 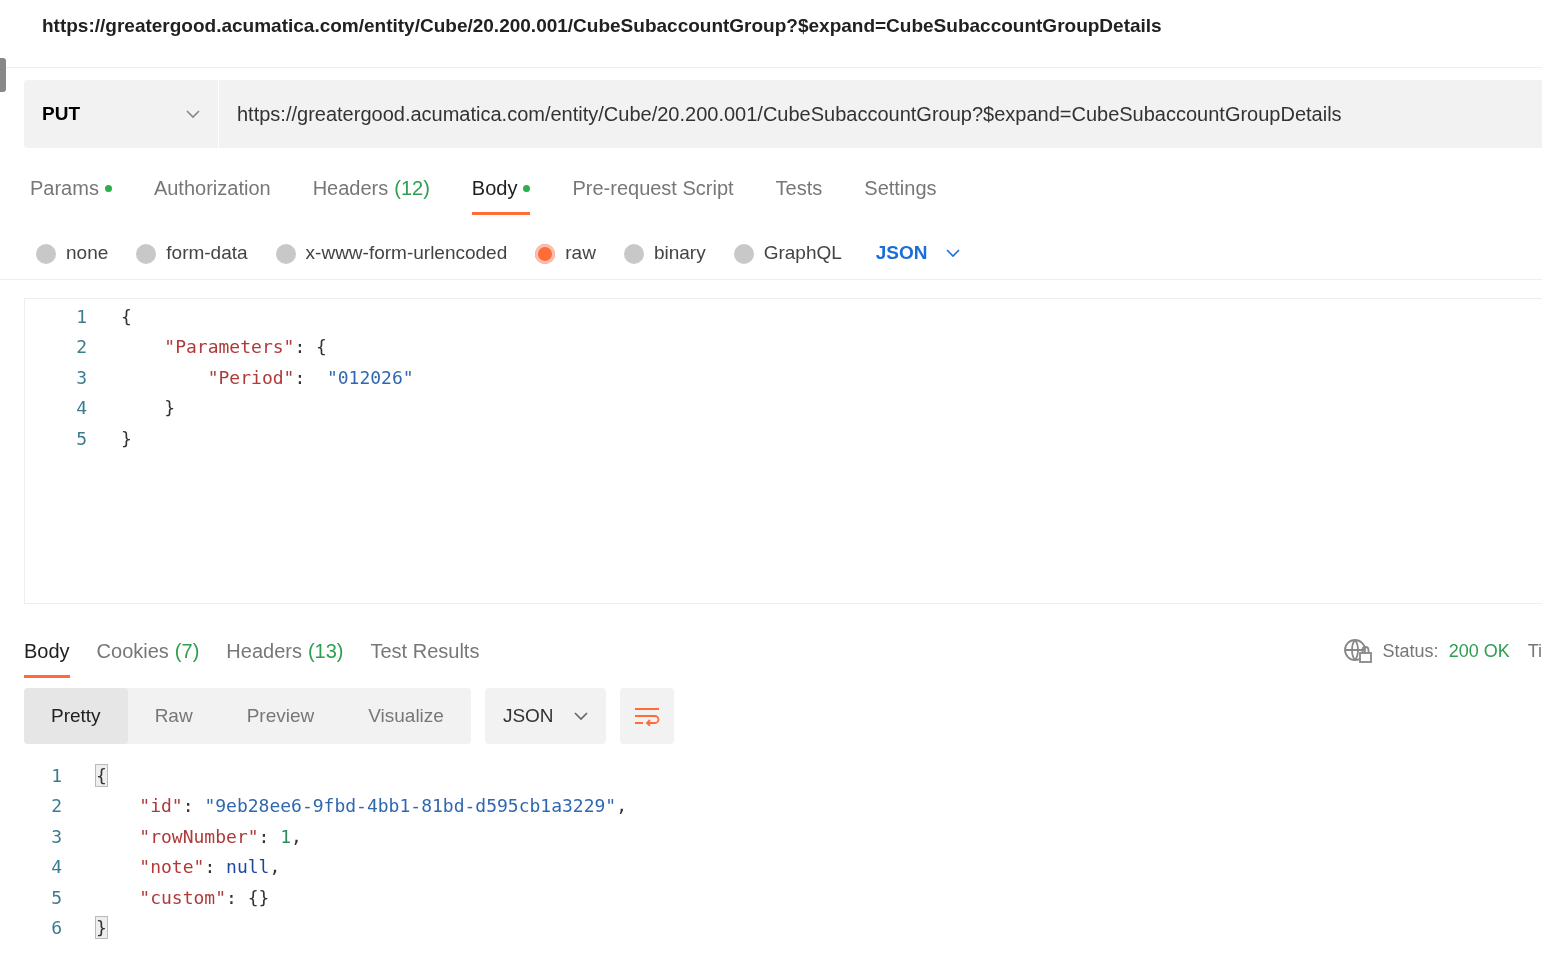 I want to click on status-label: Status:, so click(x=1410, y=651).